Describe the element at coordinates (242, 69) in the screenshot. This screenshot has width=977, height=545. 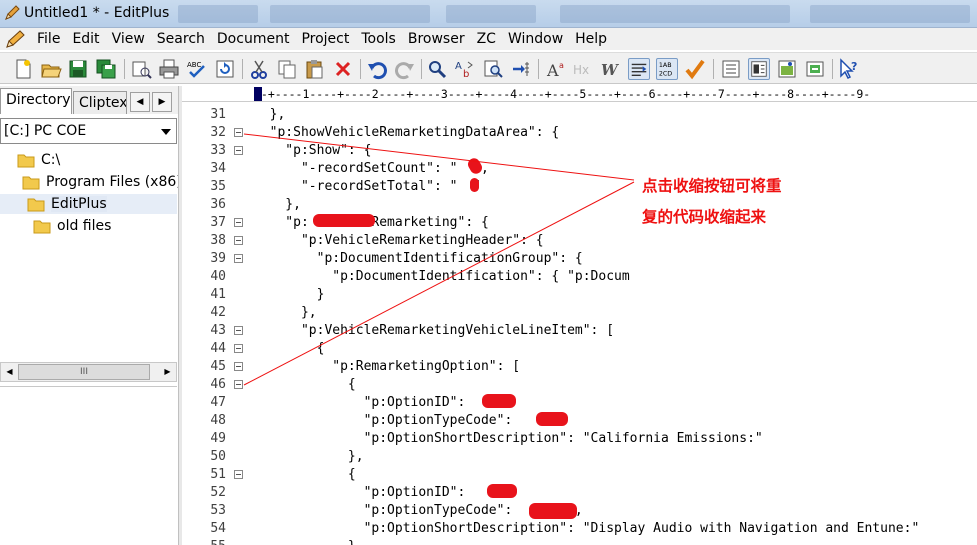
I see `toolbar-separator` at that location.